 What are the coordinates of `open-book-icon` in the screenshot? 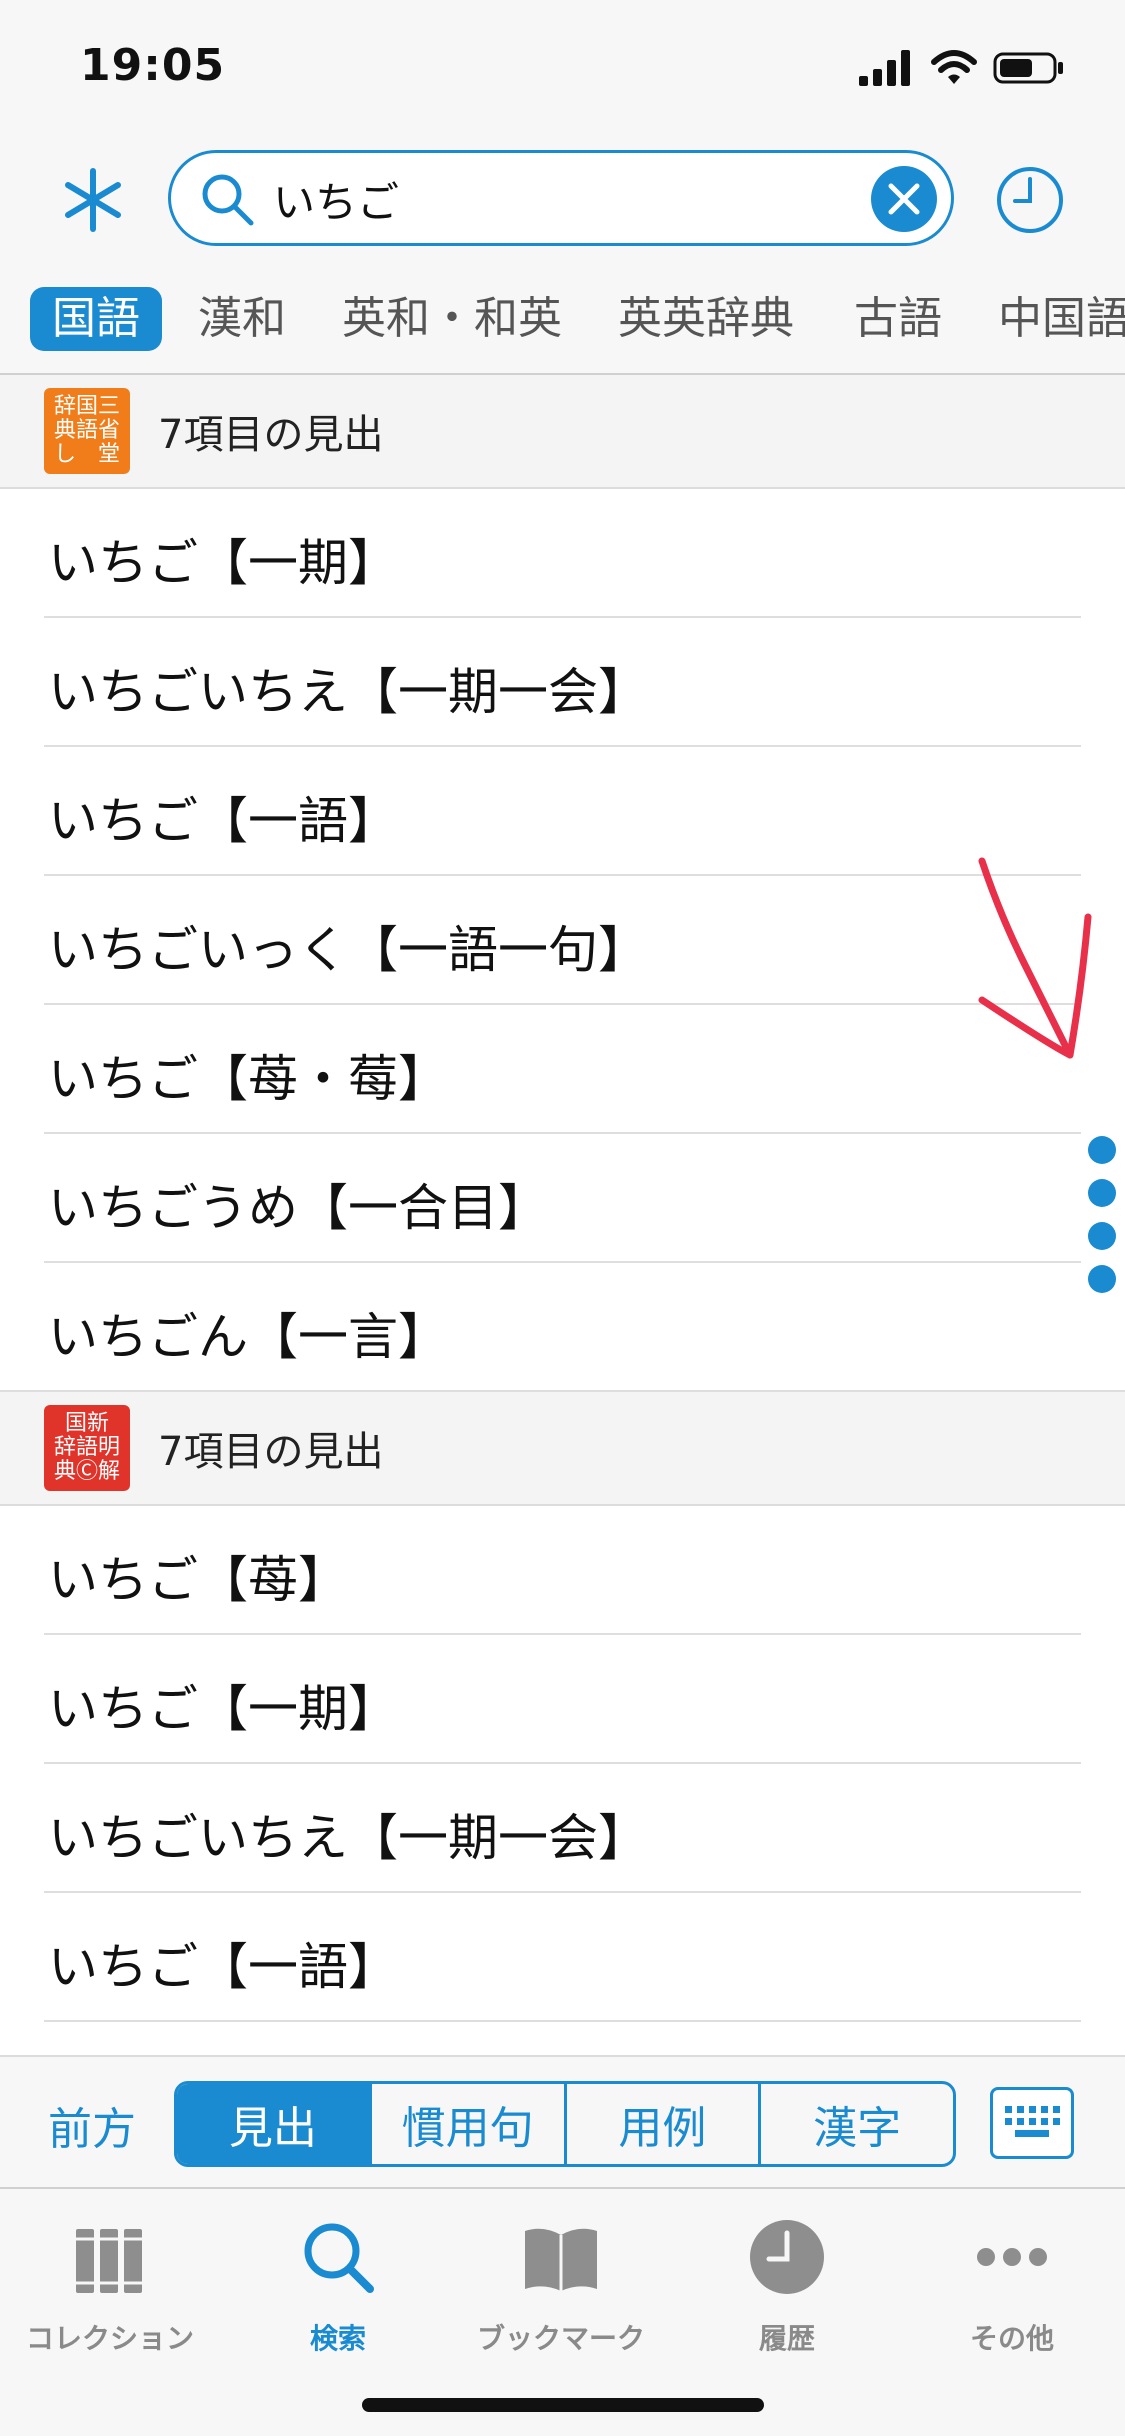 It's located at (561, 2259).